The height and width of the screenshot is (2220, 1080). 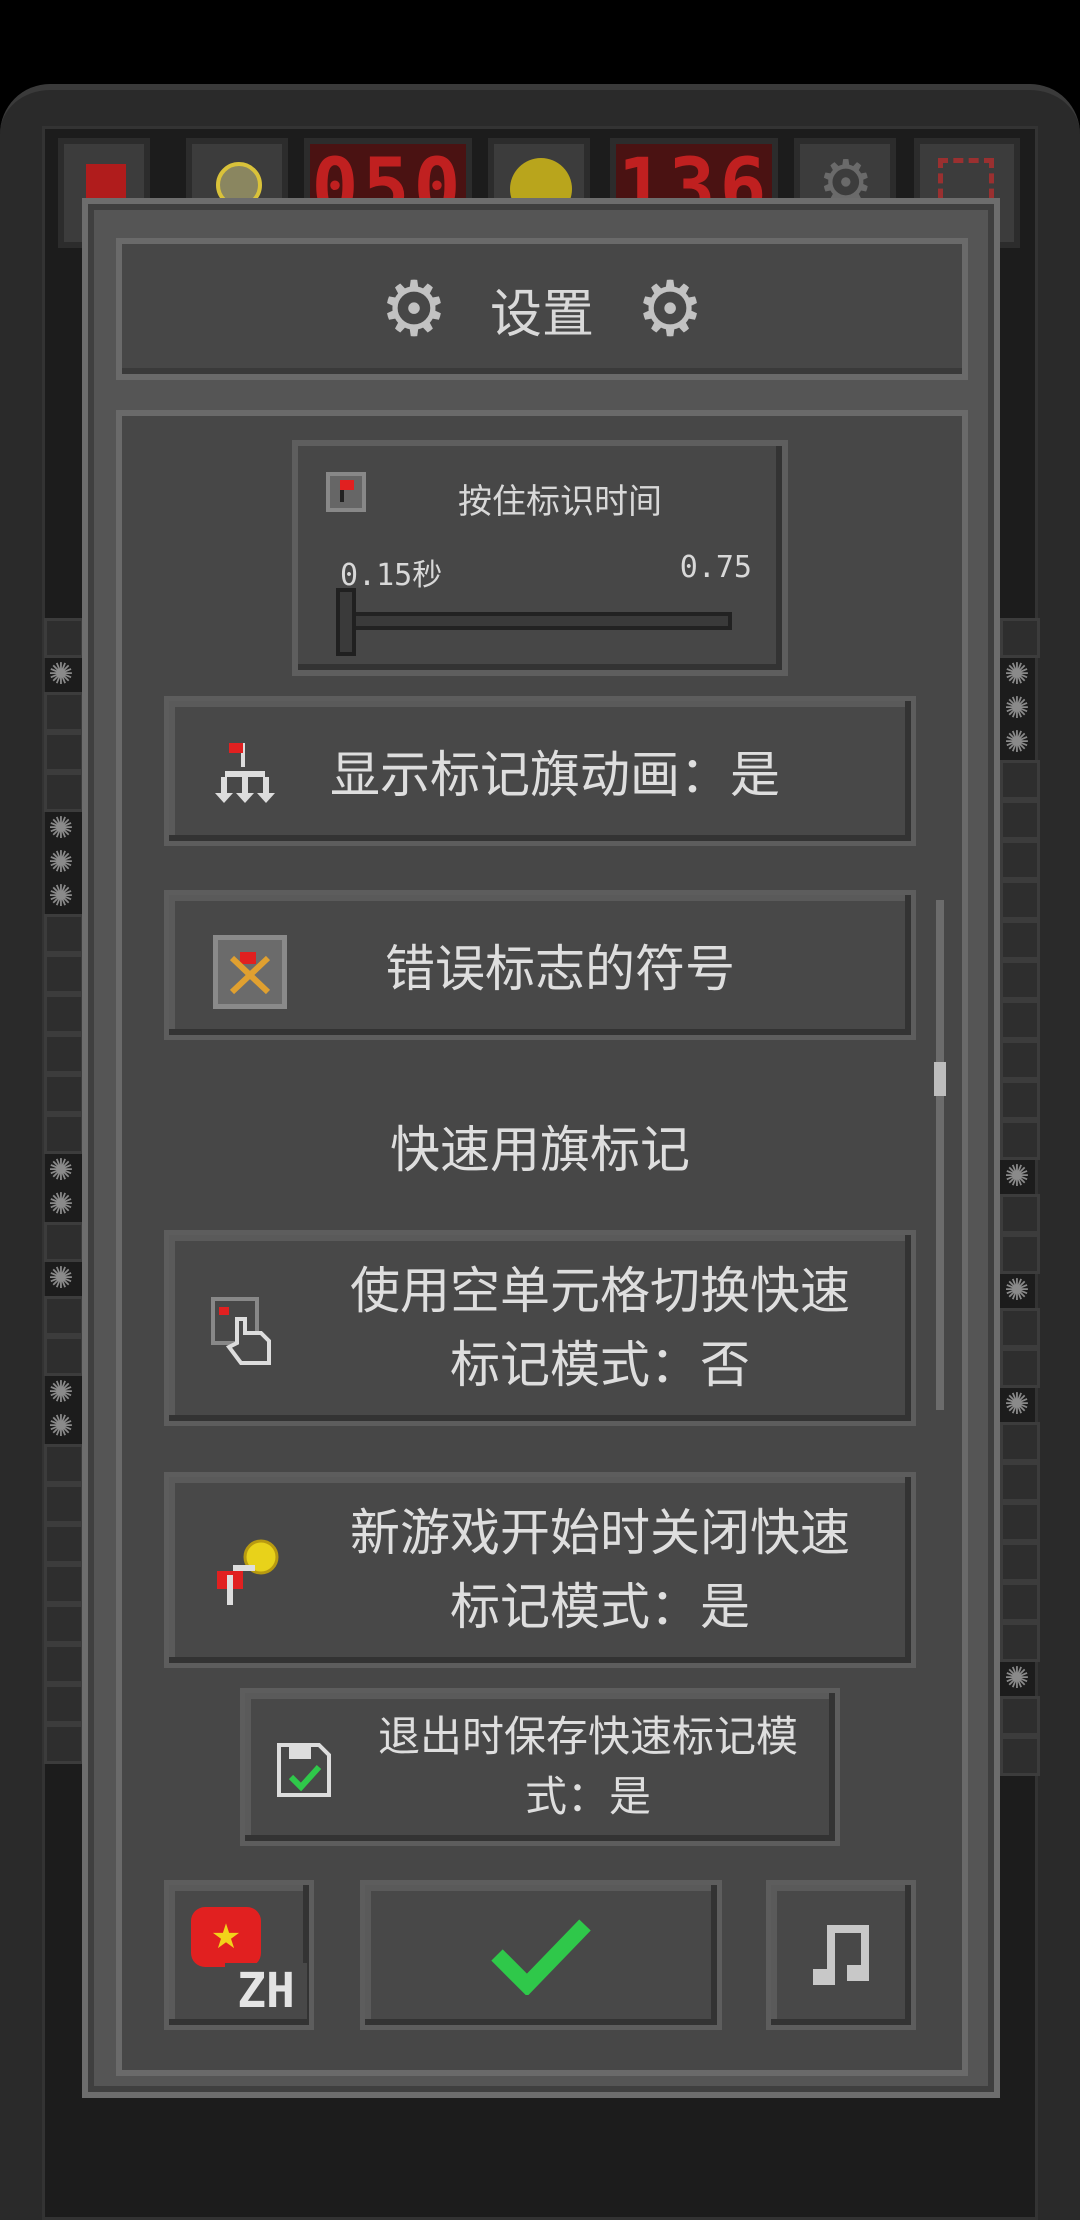 What do you see at coordinates (940, 1155) in the screenshot?
I see `settings-scrollbar` at bounding box center [940, 1155].